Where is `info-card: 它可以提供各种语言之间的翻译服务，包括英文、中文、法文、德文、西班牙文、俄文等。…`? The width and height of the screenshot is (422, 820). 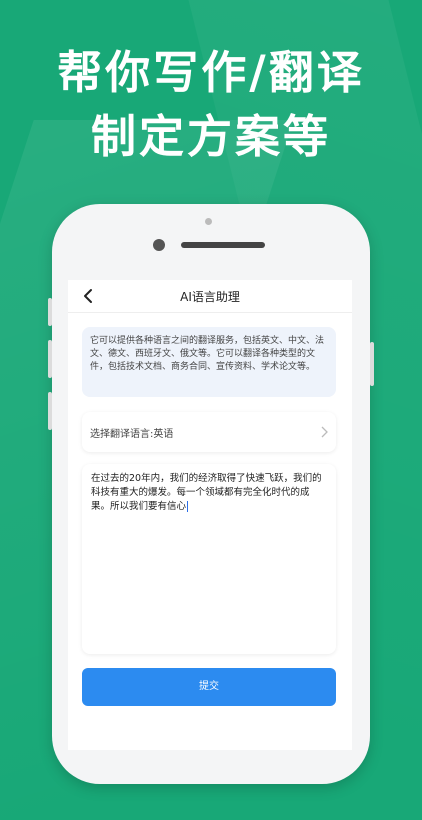
info-card: 它可以提供各种语言之间的翻译服务，包括英文、中文、法文、德文、西班牙文、俄文等。… is located at coordinates (209, 362).